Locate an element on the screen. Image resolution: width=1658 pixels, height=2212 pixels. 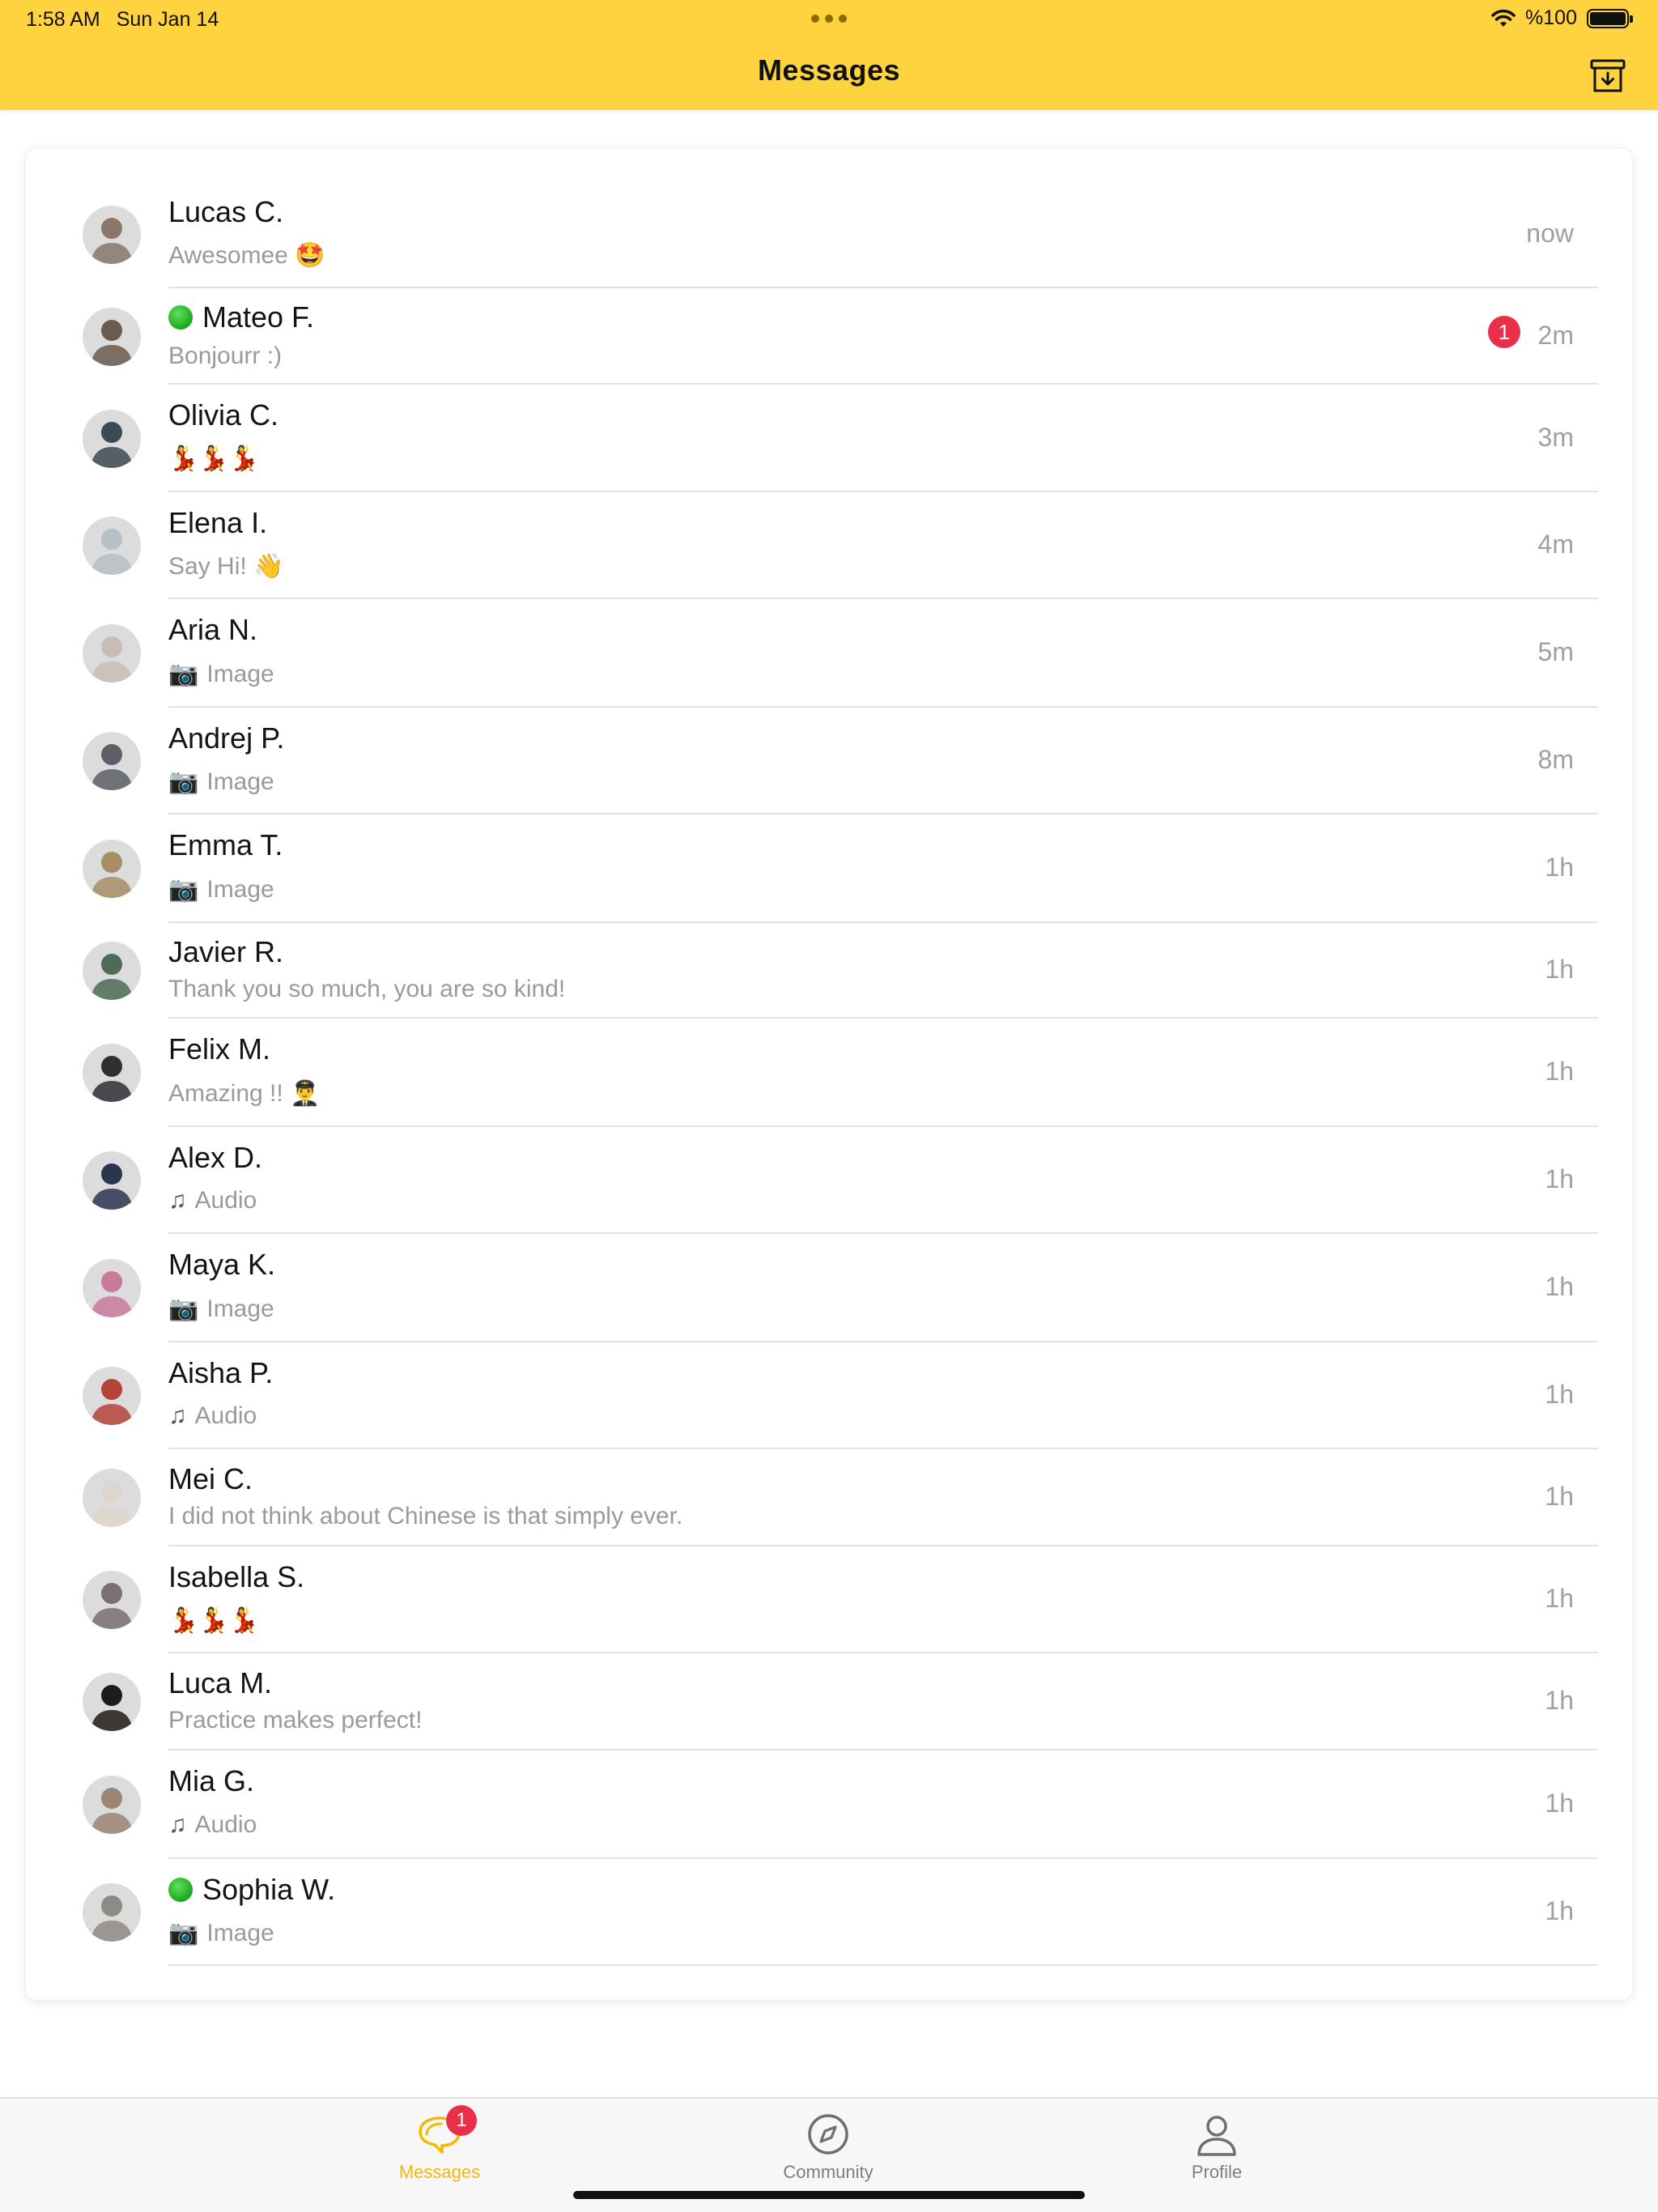
conversation-row: Maya K. 📷 Image 1h is located at coordinates (829, 1288).